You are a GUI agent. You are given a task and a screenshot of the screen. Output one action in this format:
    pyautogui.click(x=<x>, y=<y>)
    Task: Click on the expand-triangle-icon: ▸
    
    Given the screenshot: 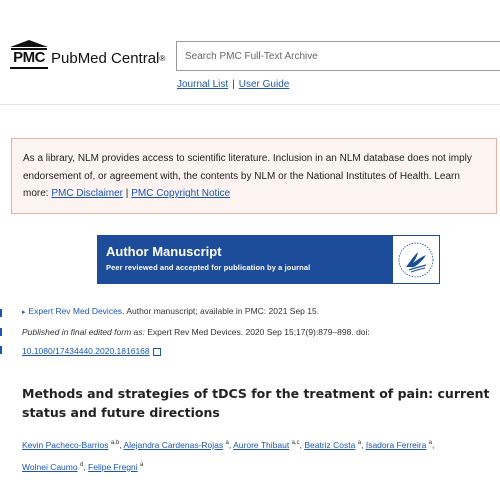 What is the action you would take?
    pyautogui.click(x=24, y=312)
    